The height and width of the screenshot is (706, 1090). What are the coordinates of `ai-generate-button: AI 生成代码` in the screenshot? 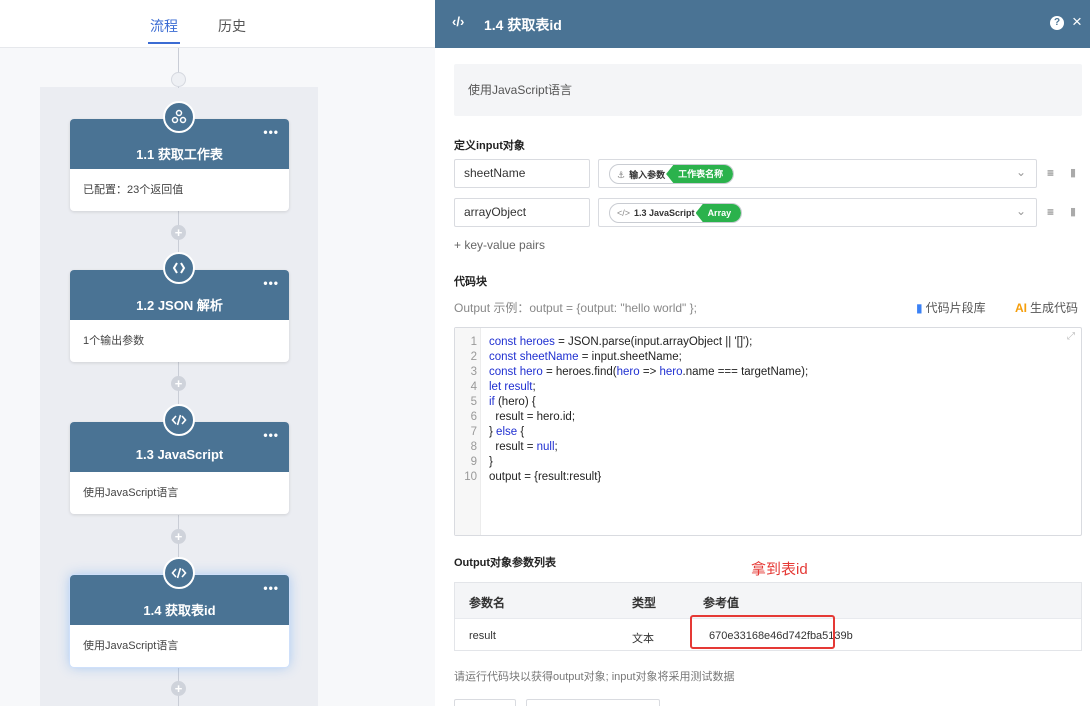 It's located at (1046, 307).